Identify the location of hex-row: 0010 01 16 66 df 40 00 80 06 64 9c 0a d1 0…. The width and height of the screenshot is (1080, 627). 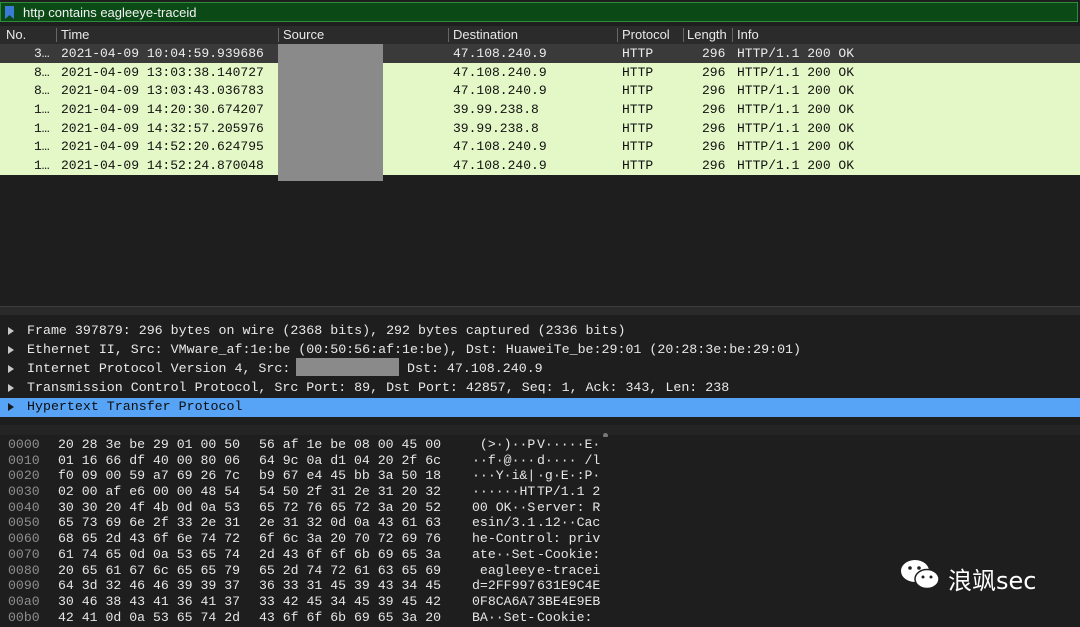
(540, 461).